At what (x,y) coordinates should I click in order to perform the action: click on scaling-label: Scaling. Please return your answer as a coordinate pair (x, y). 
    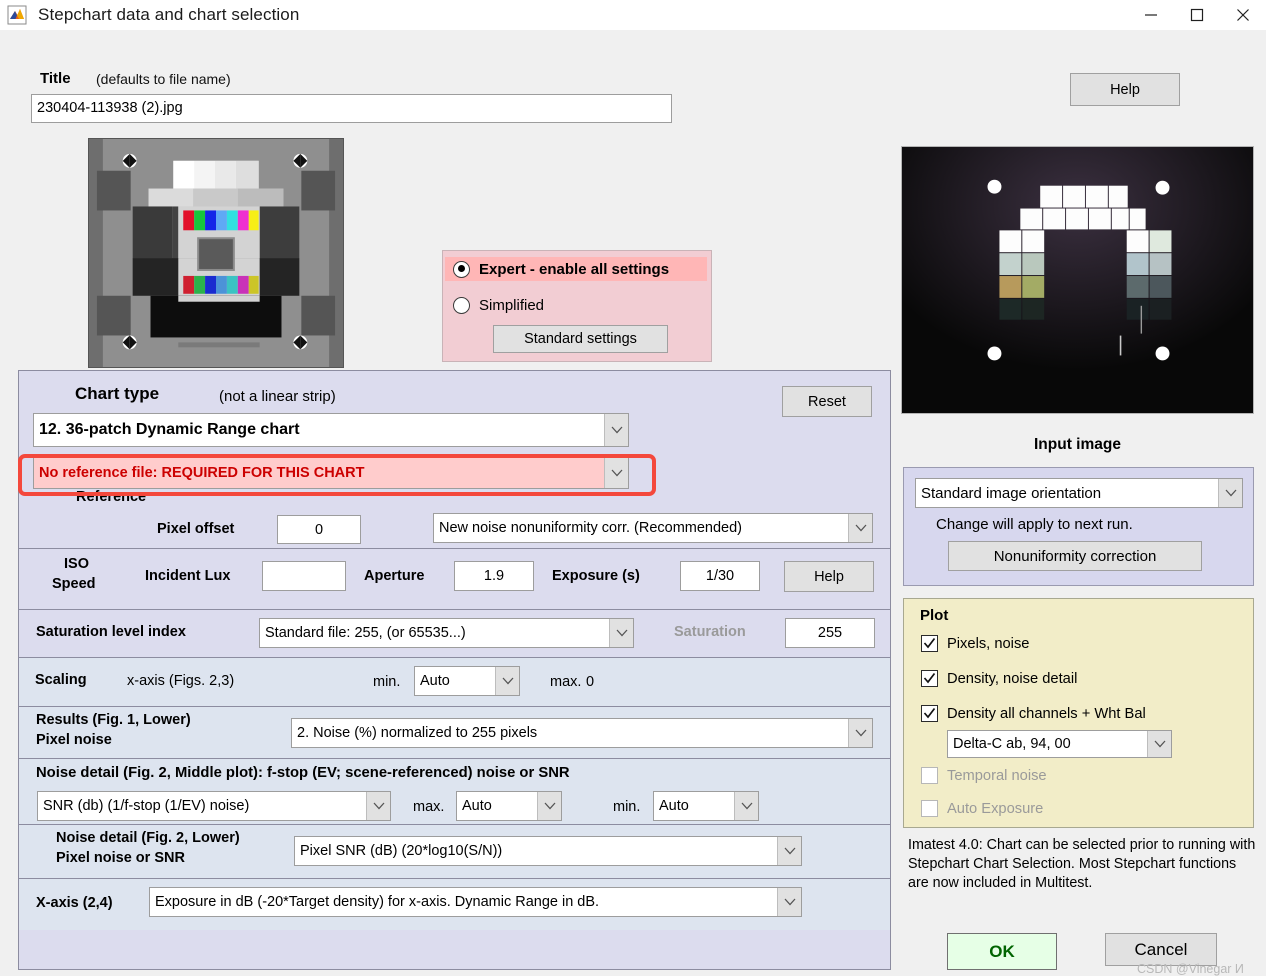
    Looking at the image, I should click on (61, 680).